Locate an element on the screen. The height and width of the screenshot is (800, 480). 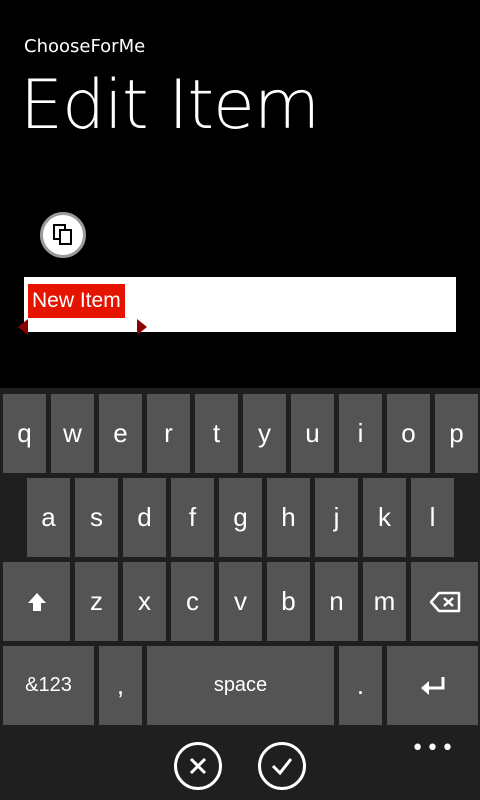
checkmark-icon is located at coordinates (282, 767).